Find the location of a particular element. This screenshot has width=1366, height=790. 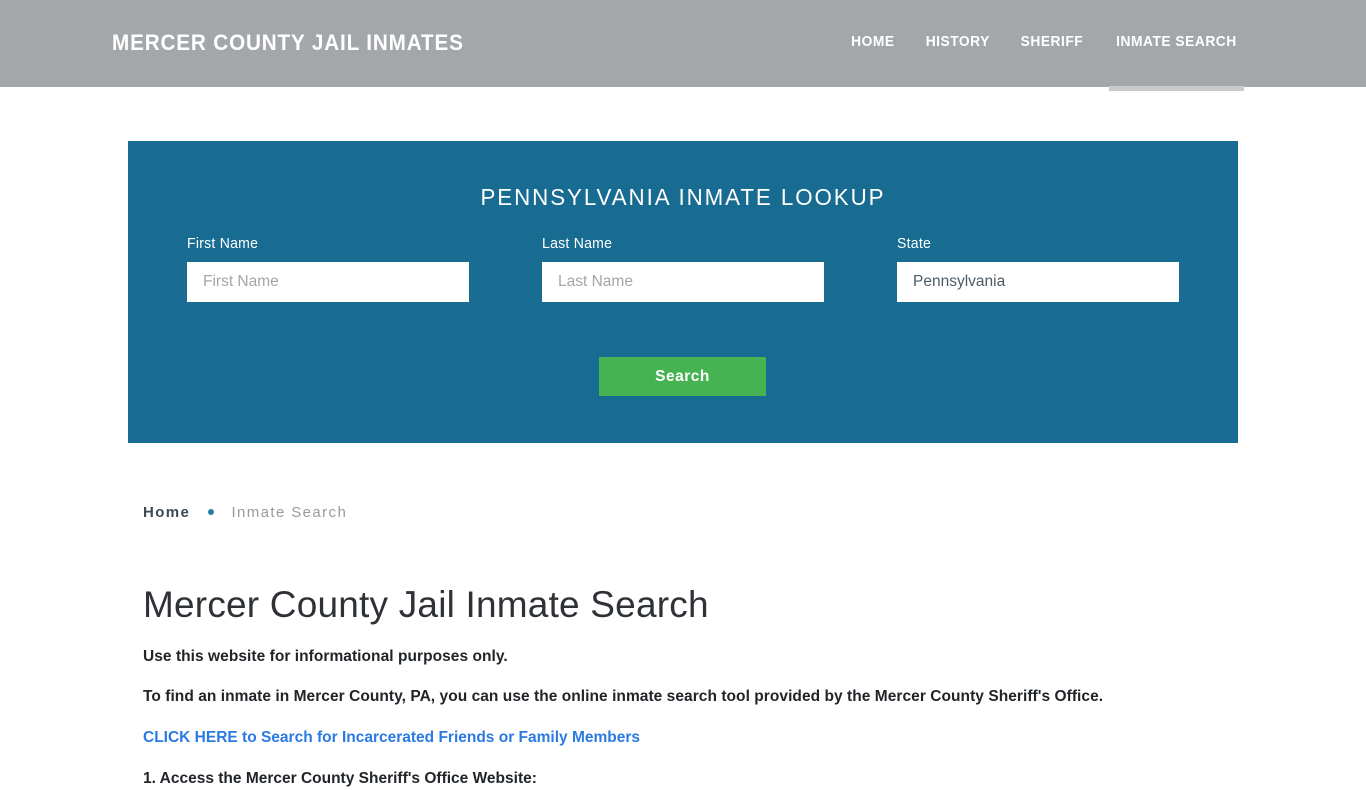

nav-item-sheriff-label: SHERIFF is located at coordinates (1052, 42).